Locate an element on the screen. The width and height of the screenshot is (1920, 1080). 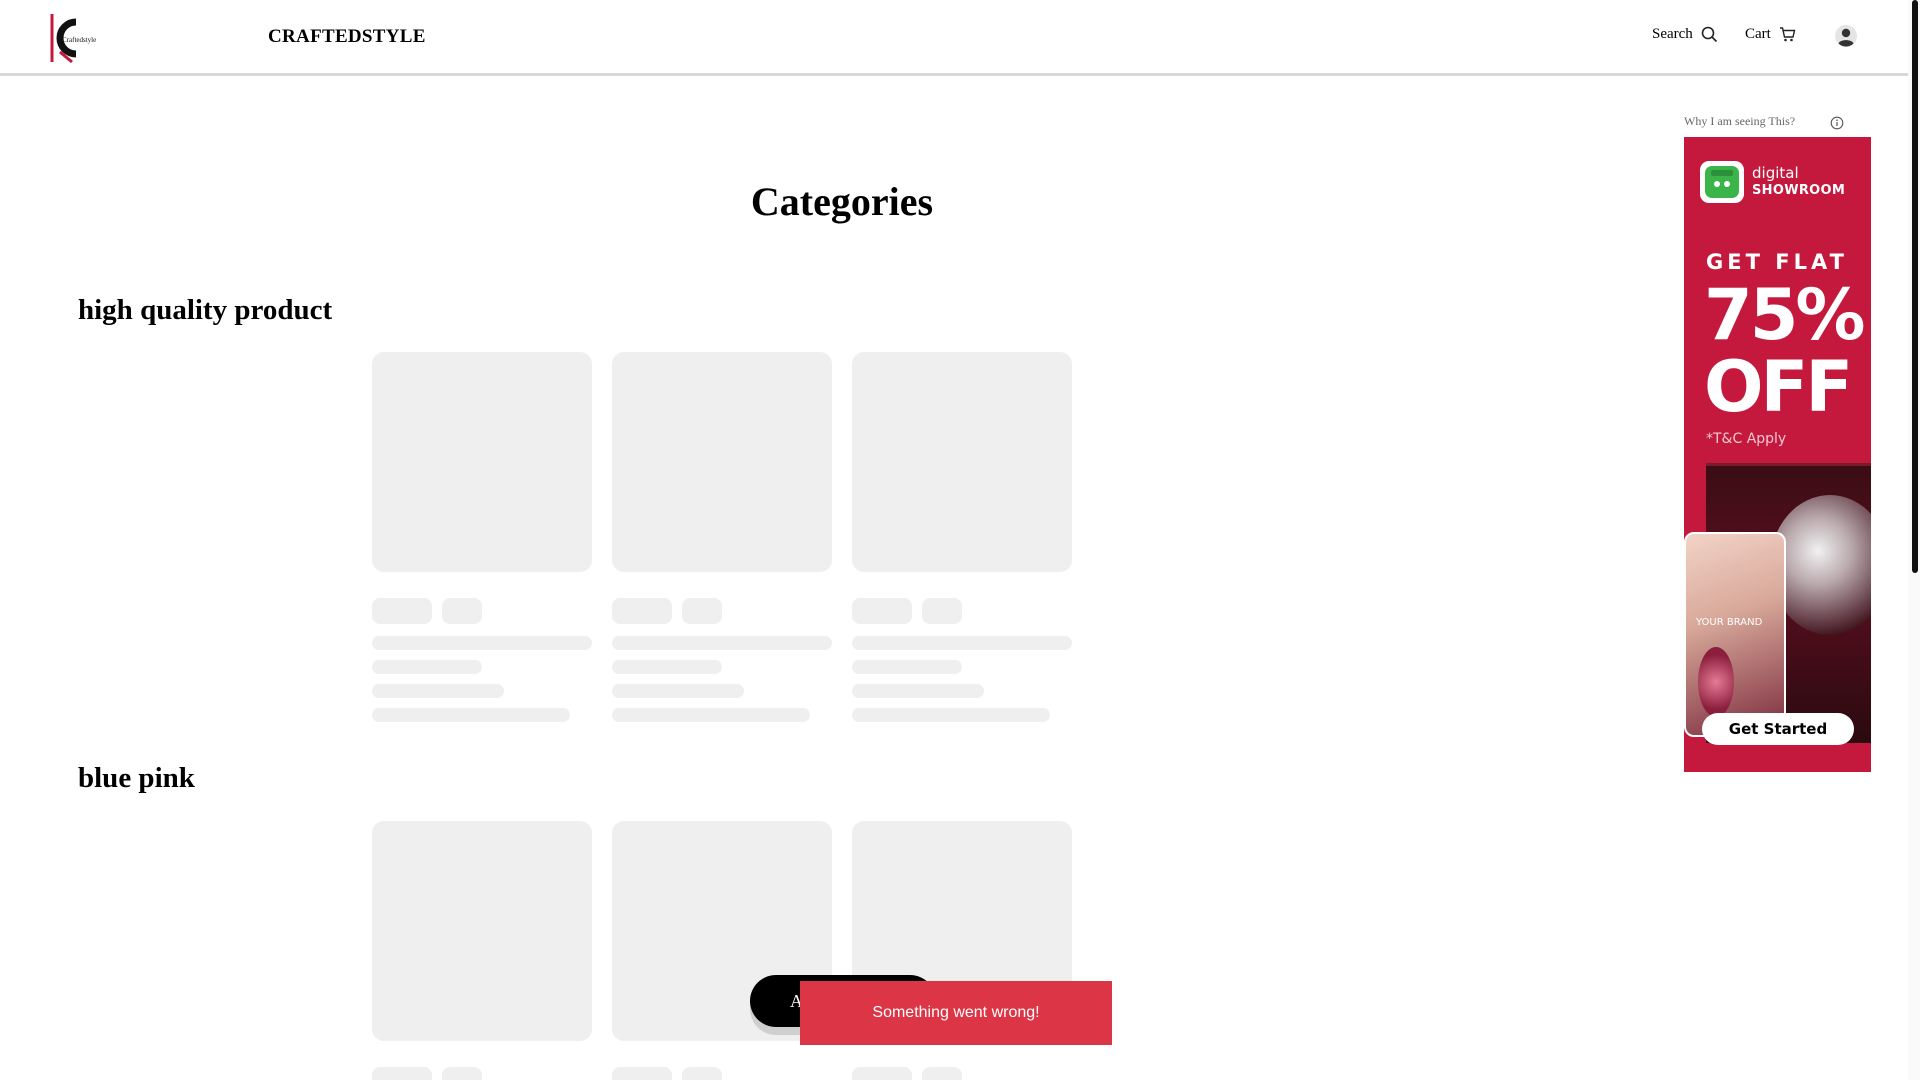
storefront-icon is located at coordinates (1722, 182).